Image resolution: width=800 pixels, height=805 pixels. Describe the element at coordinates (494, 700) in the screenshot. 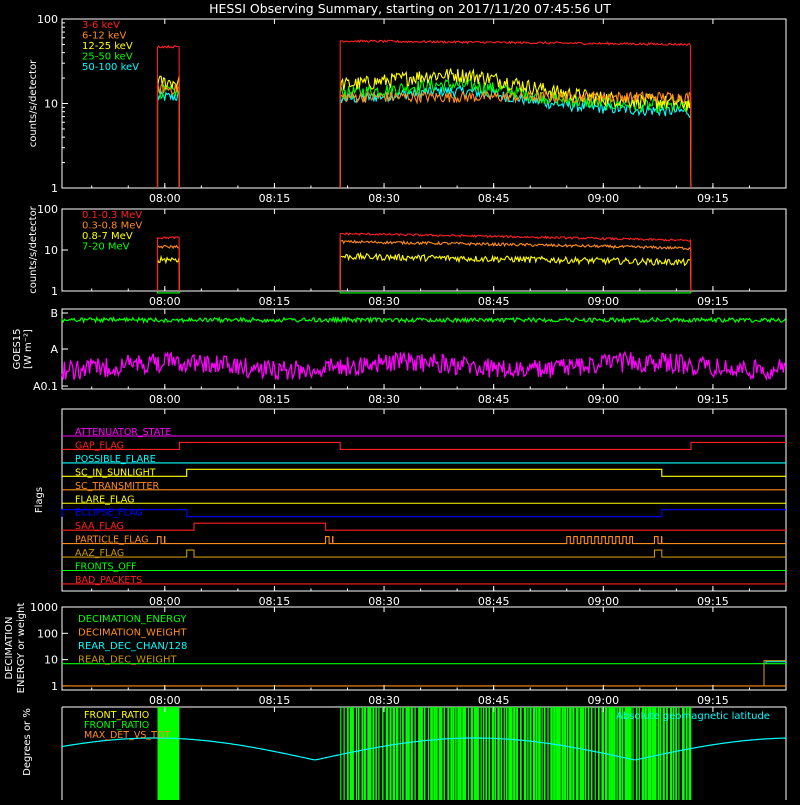

I see `decimation-time-label: 08:45` at that location.